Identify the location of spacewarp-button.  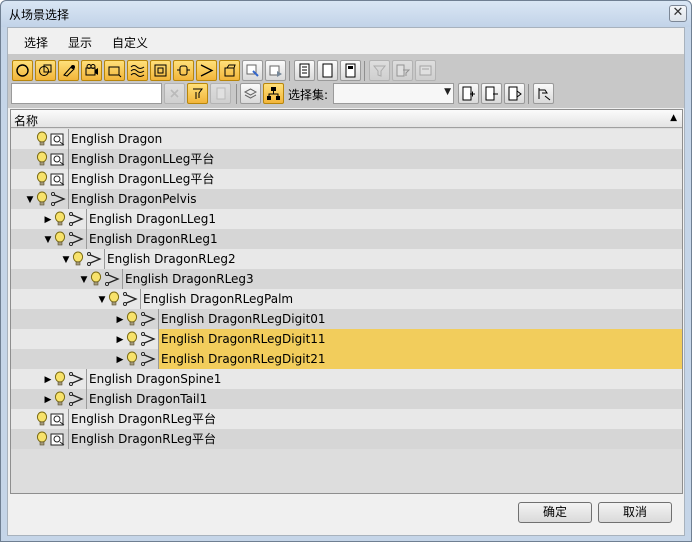
(137, 70).